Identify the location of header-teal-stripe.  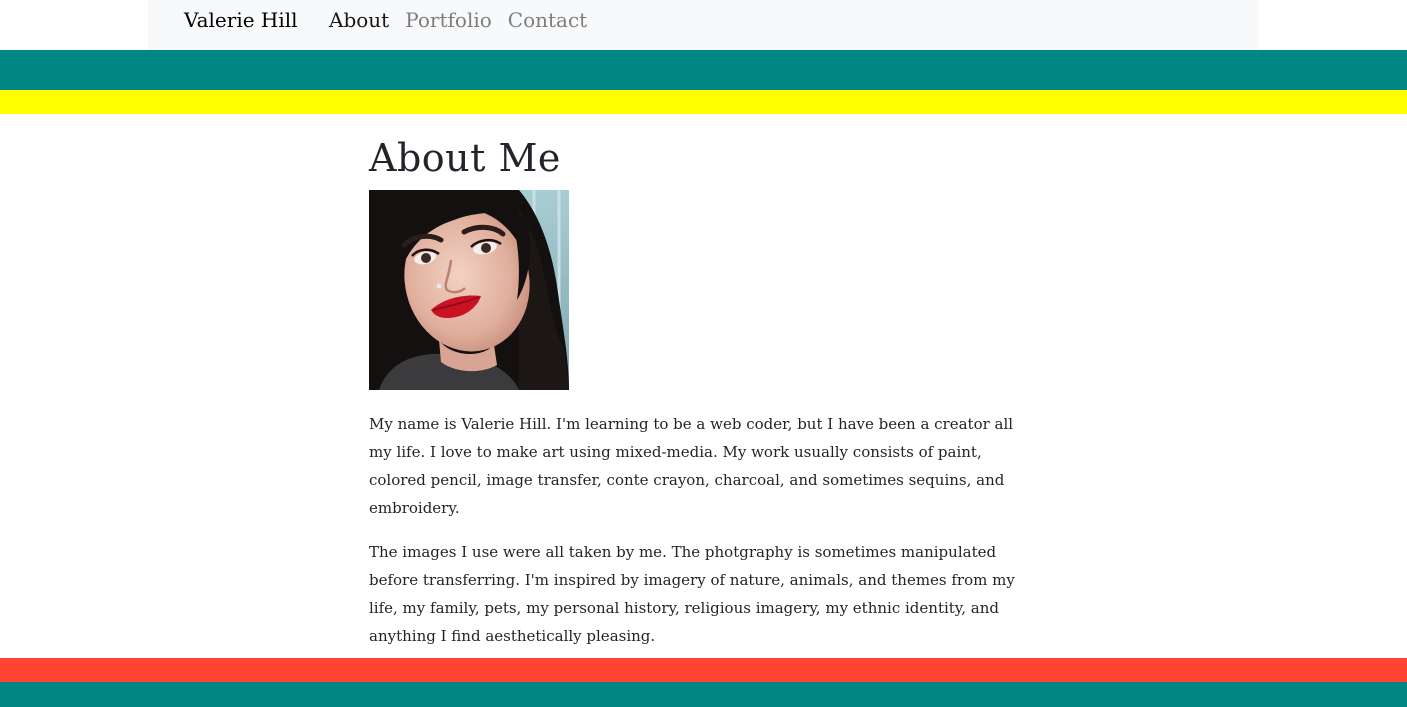
(703, 70).